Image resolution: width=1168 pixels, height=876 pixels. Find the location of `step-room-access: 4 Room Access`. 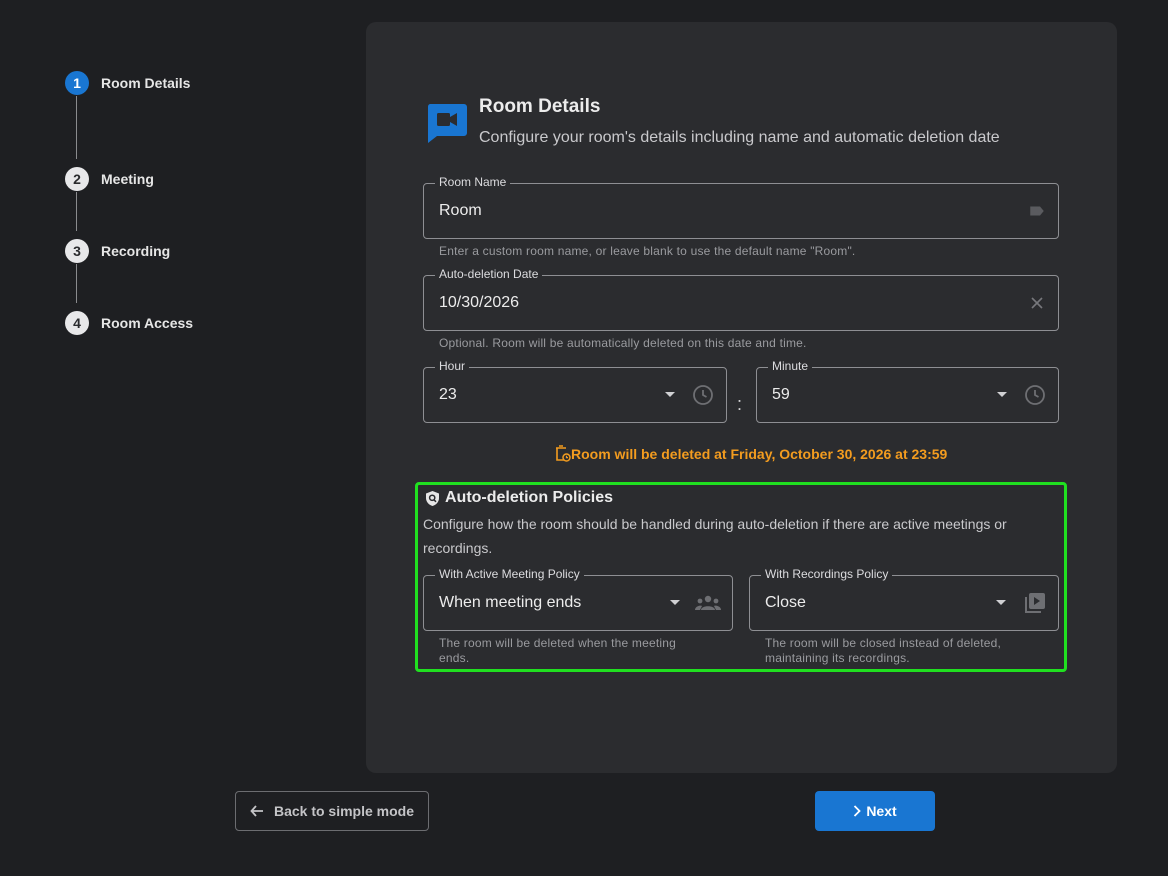

step-room-access: 4 Room Access is located at coordinates (129, 323).